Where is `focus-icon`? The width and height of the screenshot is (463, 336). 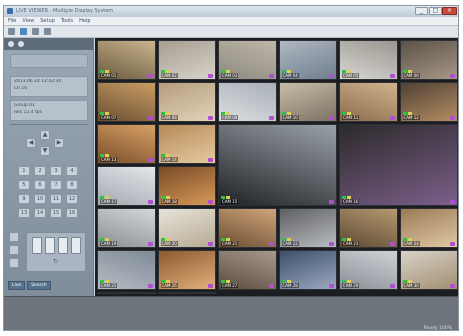
focus-icon is located at coordinates (14, 263).